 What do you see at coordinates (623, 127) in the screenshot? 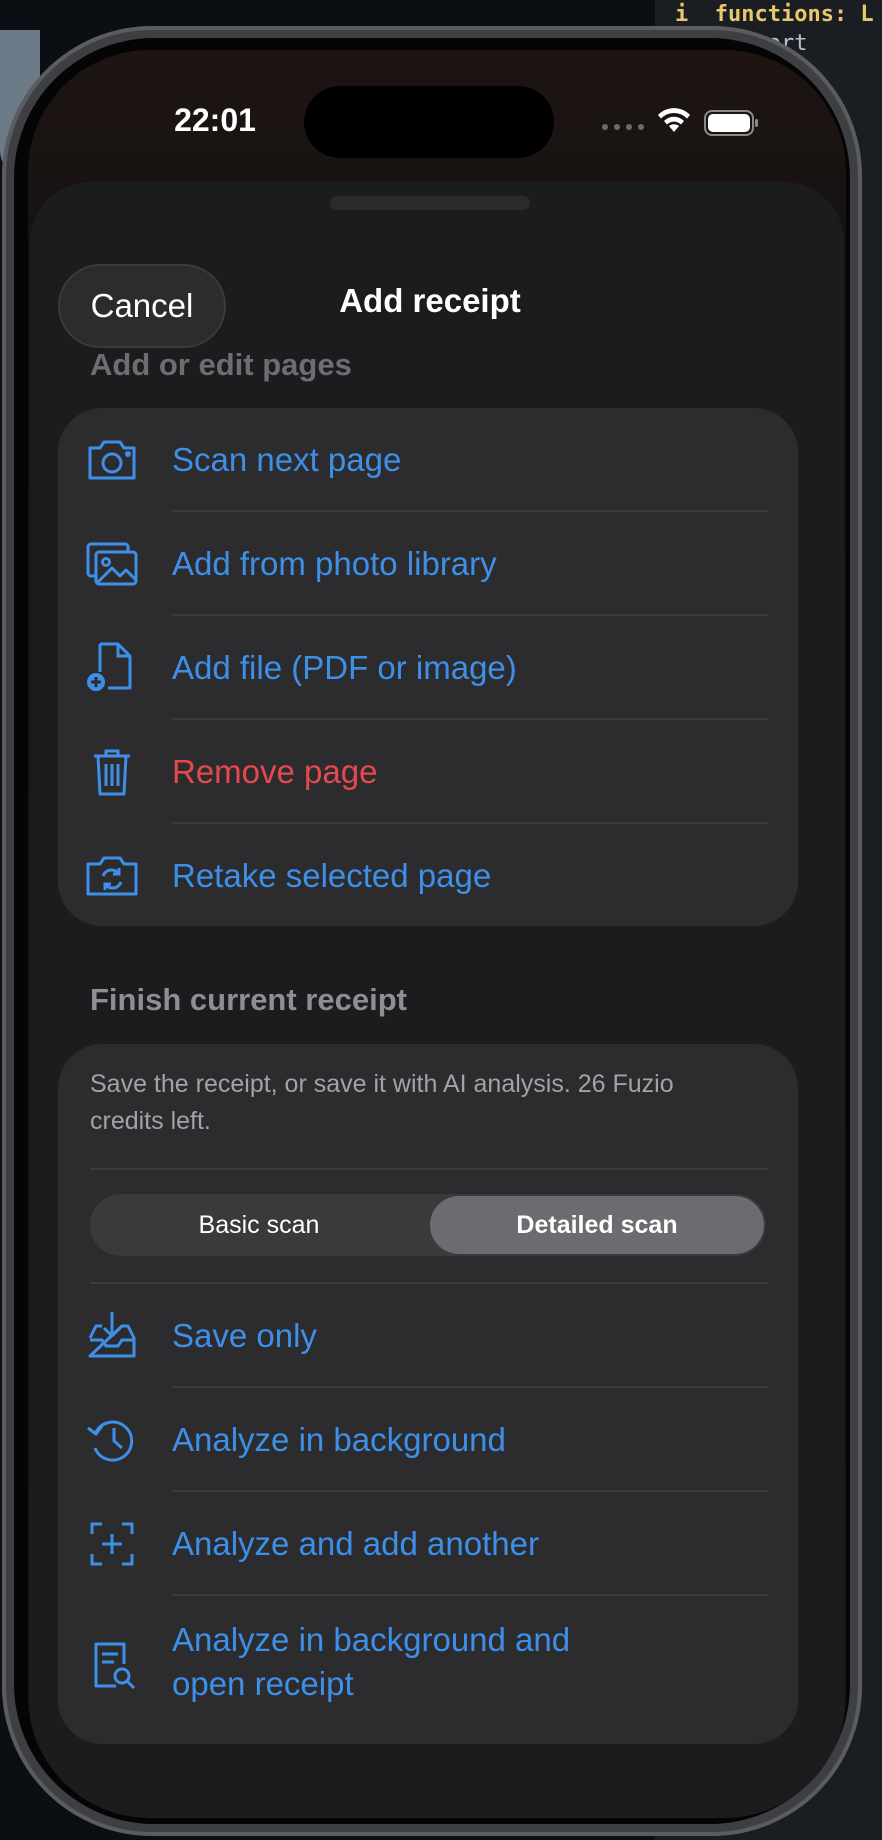
I see `cellular-signal-icon` at bounding box center [623, 127].